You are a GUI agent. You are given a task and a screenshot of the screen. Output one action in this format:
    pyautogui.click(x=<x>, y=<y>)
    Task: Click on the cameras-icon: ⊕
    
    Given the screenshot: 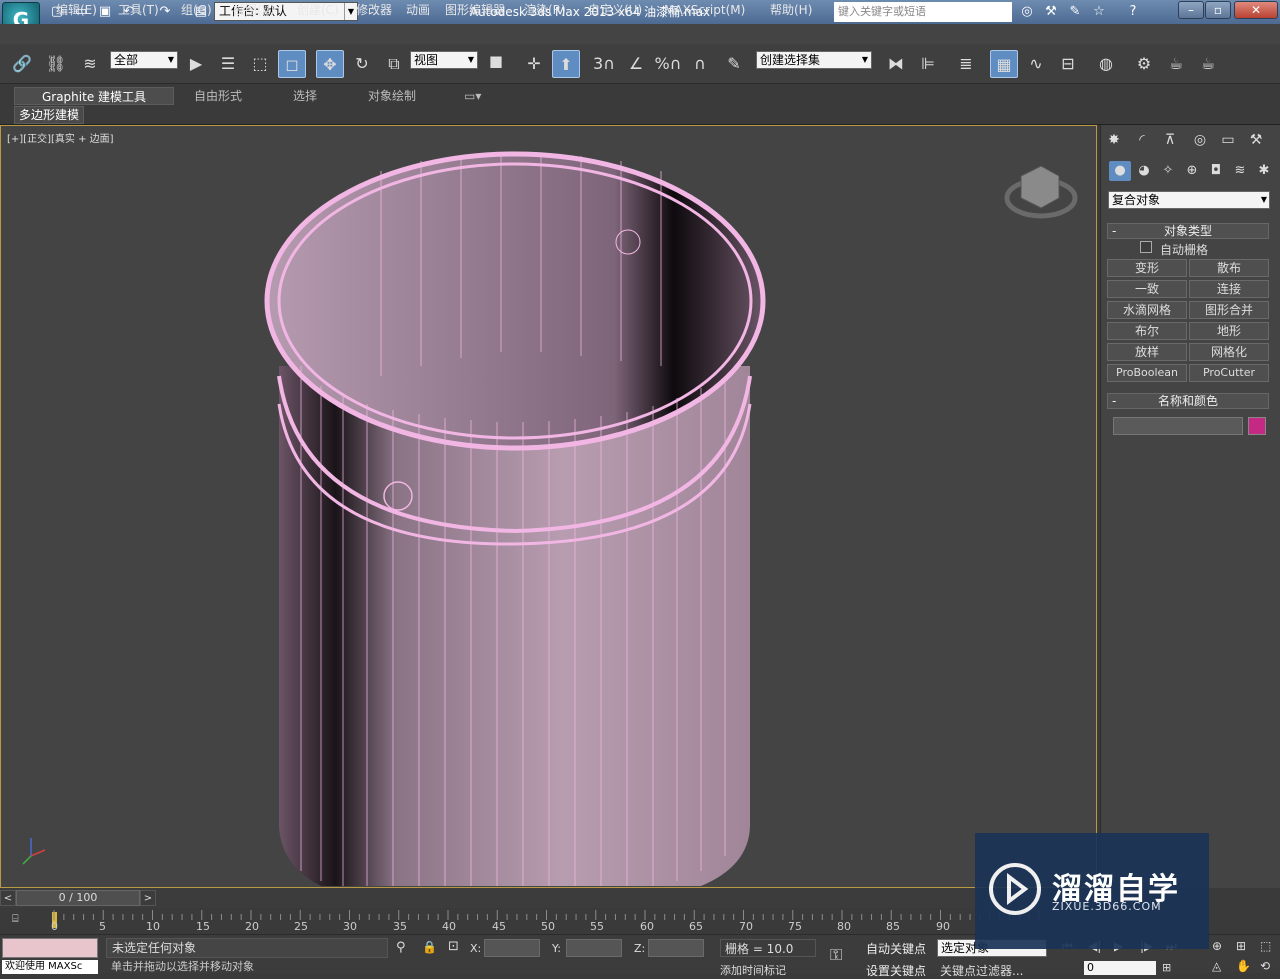 What is the action you would take?
    pyautogui.click(x=1192, y=171)
    